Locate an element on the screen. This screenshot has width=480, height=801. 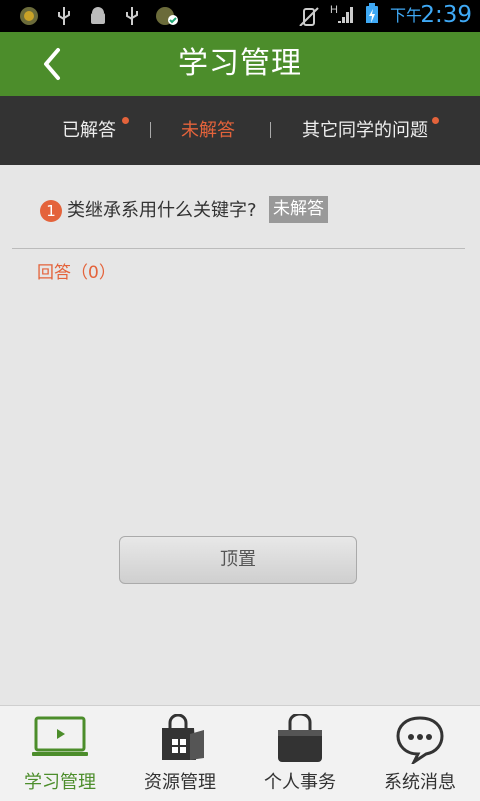
answers-count-link: 回答（0） is located at coordinates (76, 273).